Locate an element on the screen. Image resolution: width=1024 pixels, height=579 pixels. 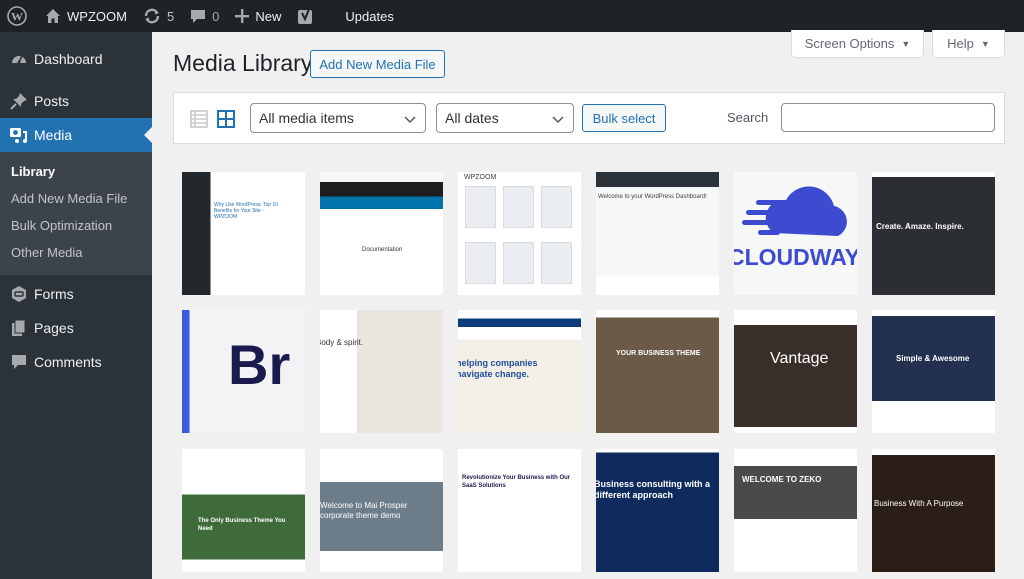
search-label: Search is located at coordinates (748, 117).